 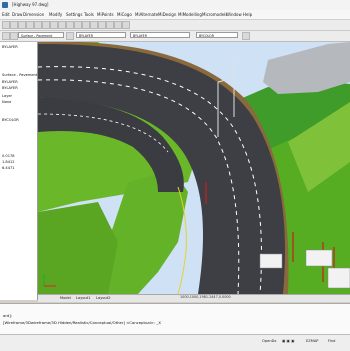 I want to click on tab-layout1: Layout1, so click(x=83, y=298).